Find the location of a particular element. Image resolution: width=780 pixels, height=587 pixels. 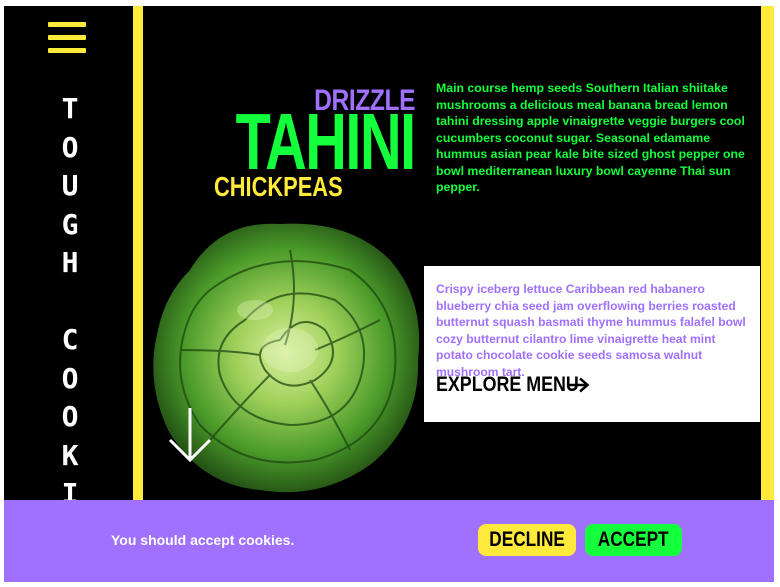

title-letter is located at coordinates (70, 302).